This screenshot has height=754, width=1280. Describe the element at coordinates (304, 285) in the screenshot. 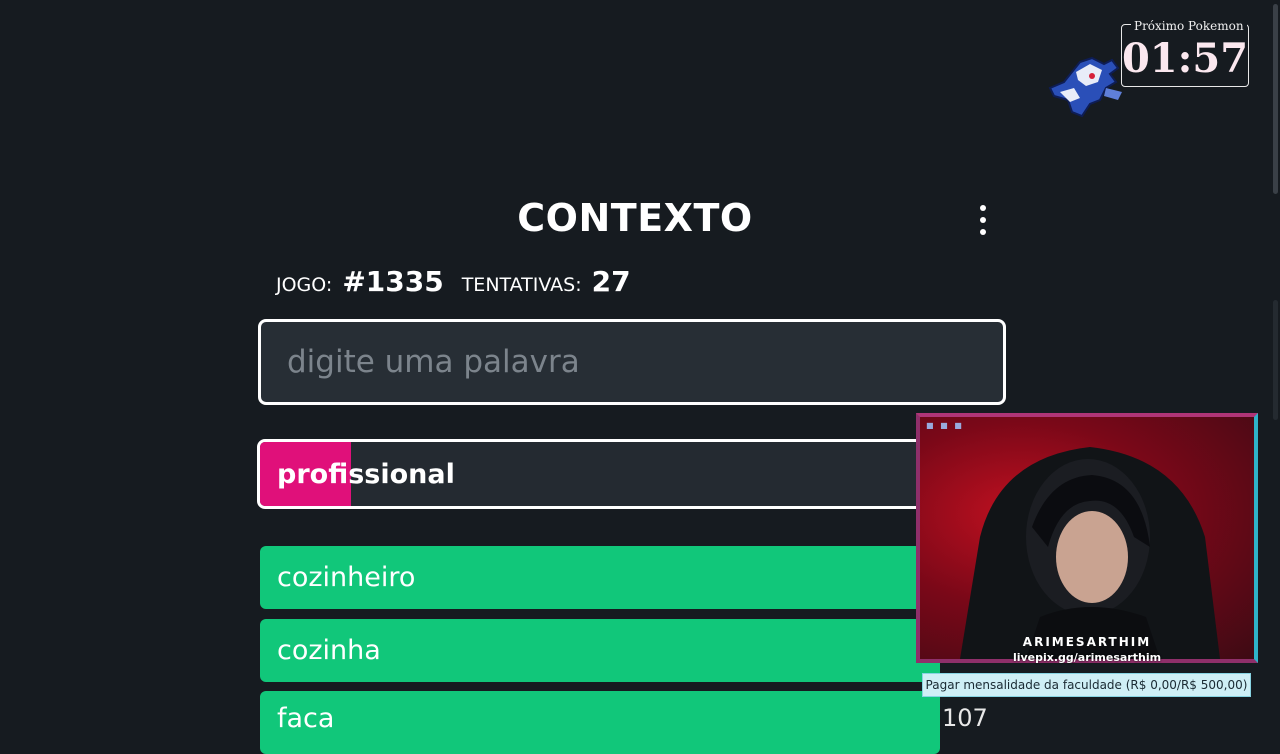

I see `game-label: JOGO:` at that location.